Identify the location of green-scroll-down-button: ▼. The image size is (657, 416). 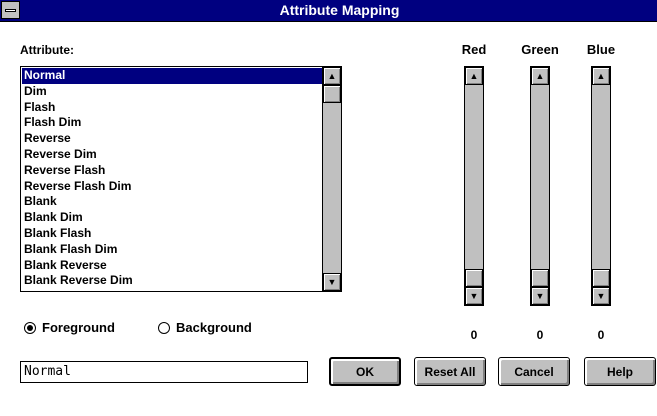
(540, 296).